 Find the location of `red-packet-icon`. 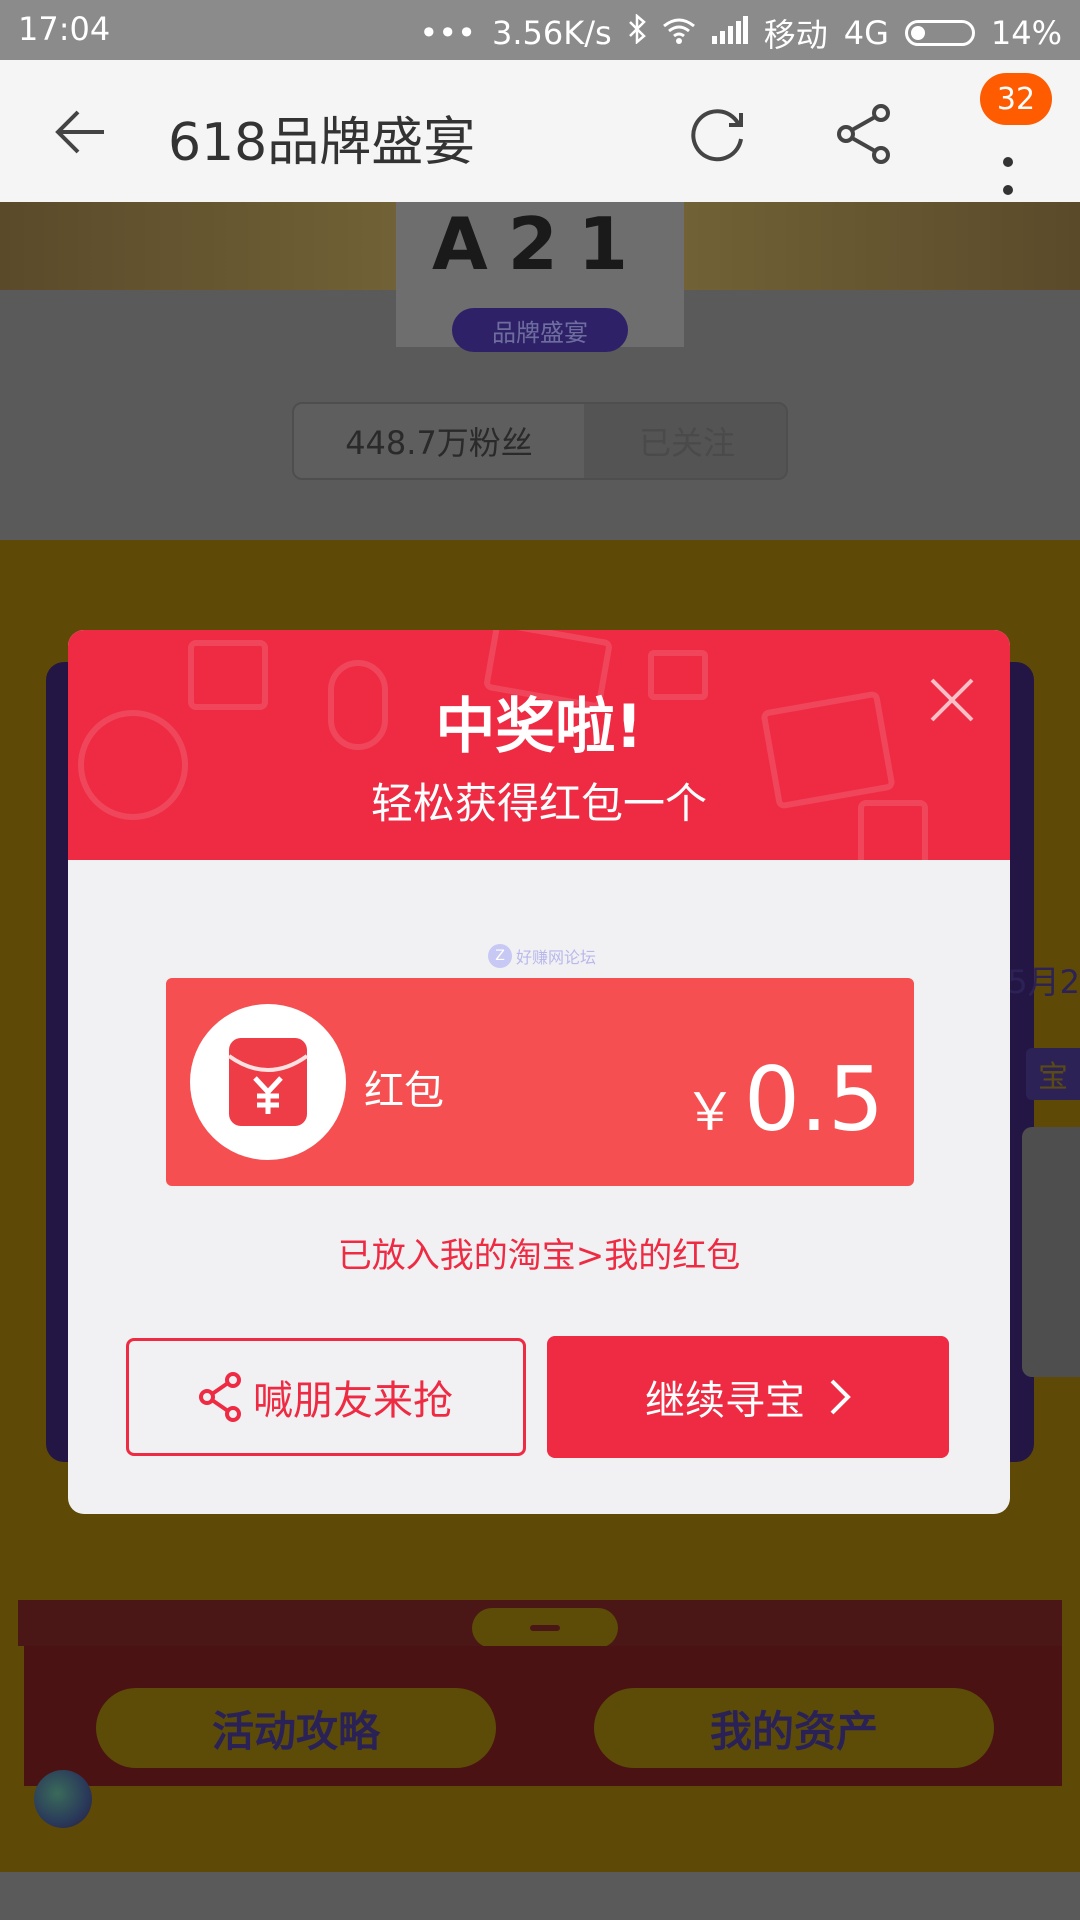

red-packet-icon is located at coordinates (268, 1082).